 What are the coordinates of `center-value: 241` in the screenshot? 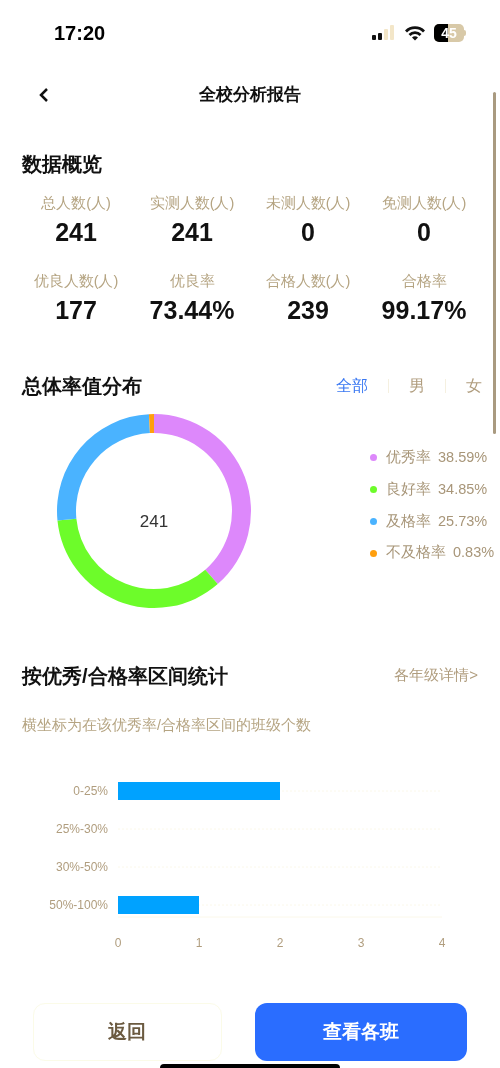 It's located at (154, 521).